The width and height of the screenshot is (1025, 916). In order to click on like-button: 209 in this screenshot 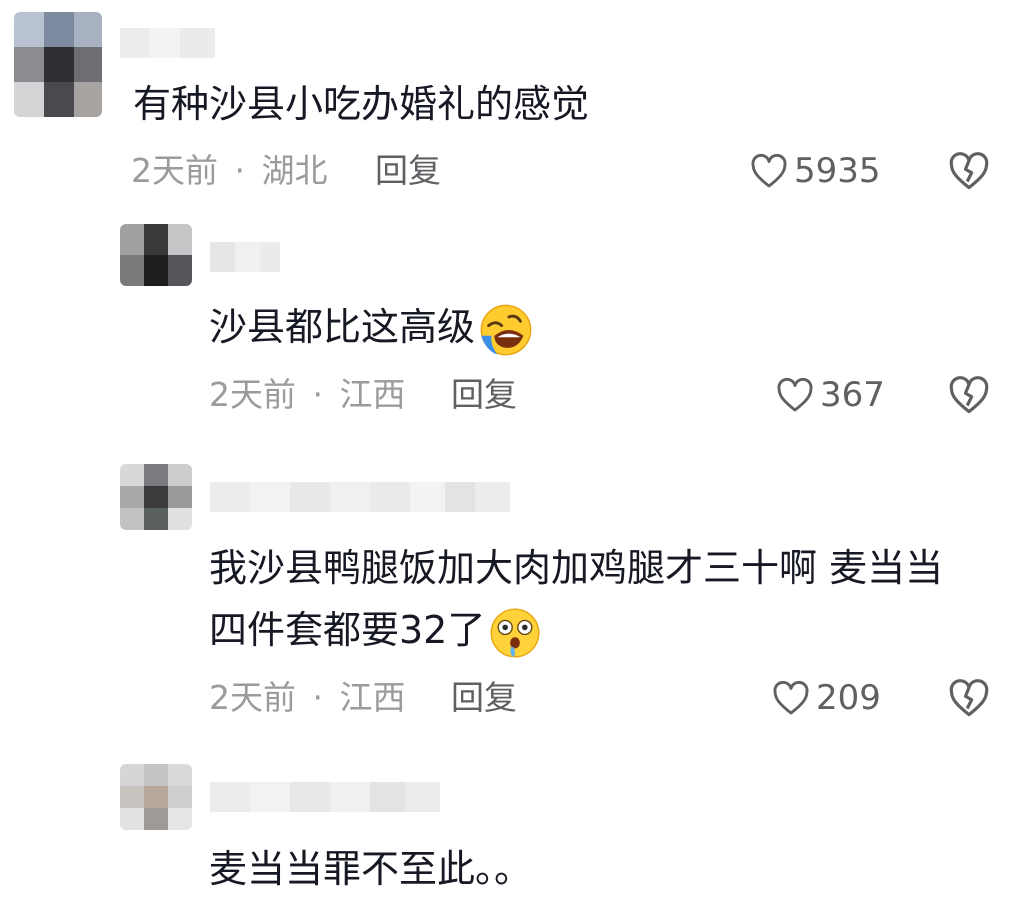, I will do `click(826, 698)`.